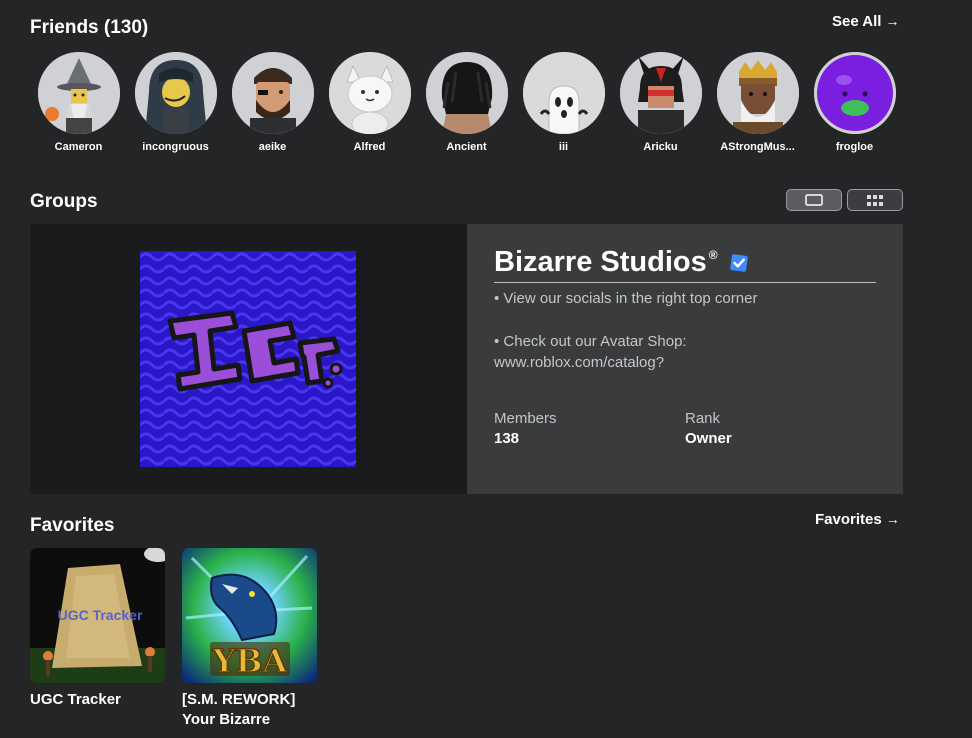  I want to click on game-title-line: [S.M. REWORK], so click(239, 699).